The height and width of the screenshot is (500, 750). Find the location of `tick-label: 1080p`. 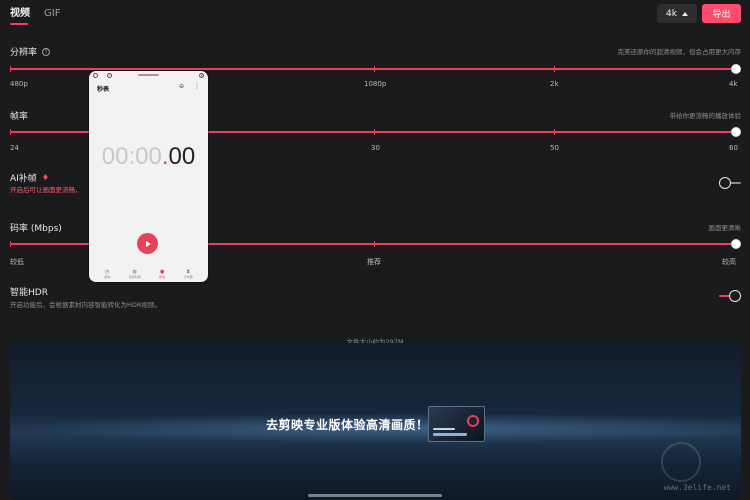

tick-label: 1080p is located at coordinates (375, 84).